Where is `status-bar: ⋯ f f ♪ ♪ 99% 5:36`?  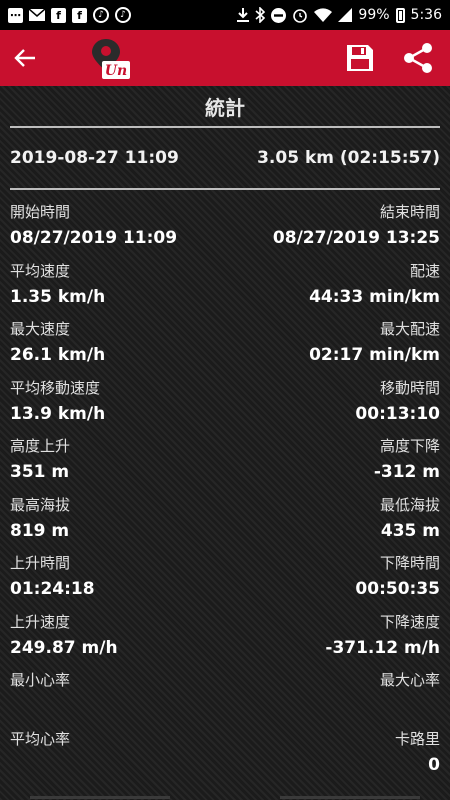 status-bar: ⋯ f f ♪ ♪ 99% 5:36 is located at coordinates (225, 15).